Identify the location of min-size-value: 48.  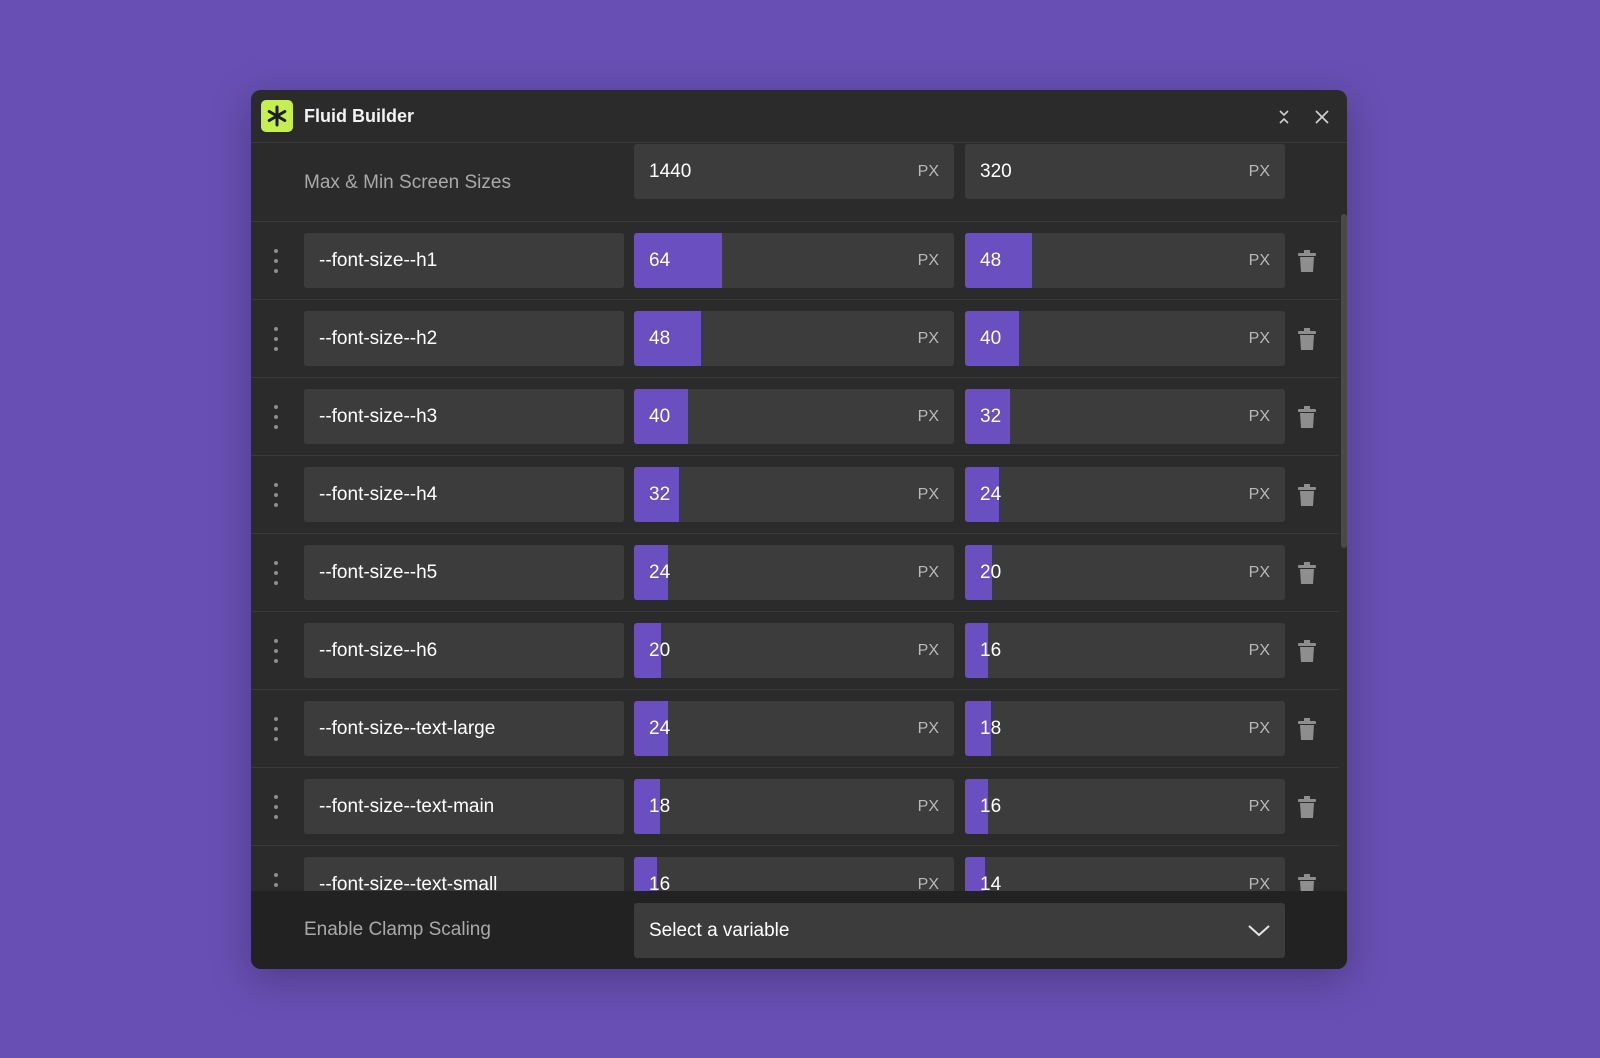
(991, 260).